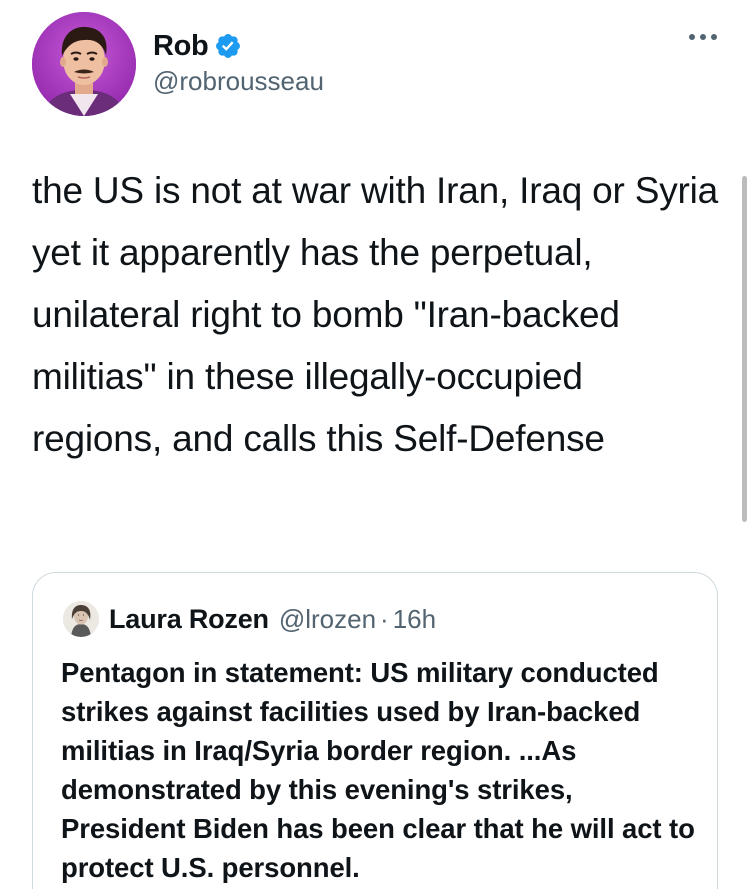 The width and height of the screenshot is (750, 889). I want to click on quoted-display-name: Laura Rozen, so click(189, 619).